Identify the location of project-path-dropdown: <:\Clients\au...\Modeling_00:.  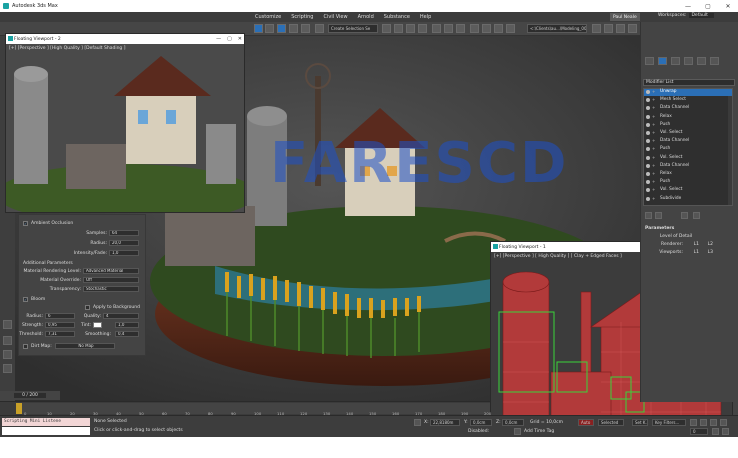
(557, 28).